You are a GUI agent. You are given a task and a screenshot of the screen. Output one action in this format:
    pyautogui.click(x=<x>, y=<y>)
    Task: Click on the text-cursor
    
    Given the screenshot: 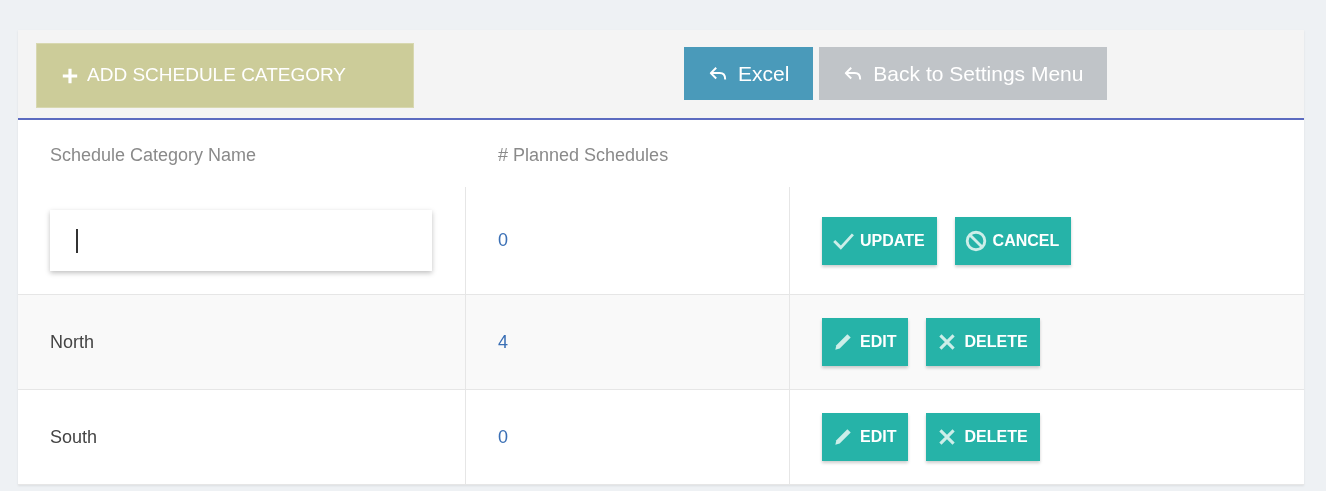 What is the action you would take?
    pyautogui.click(x=77, y=241)
    